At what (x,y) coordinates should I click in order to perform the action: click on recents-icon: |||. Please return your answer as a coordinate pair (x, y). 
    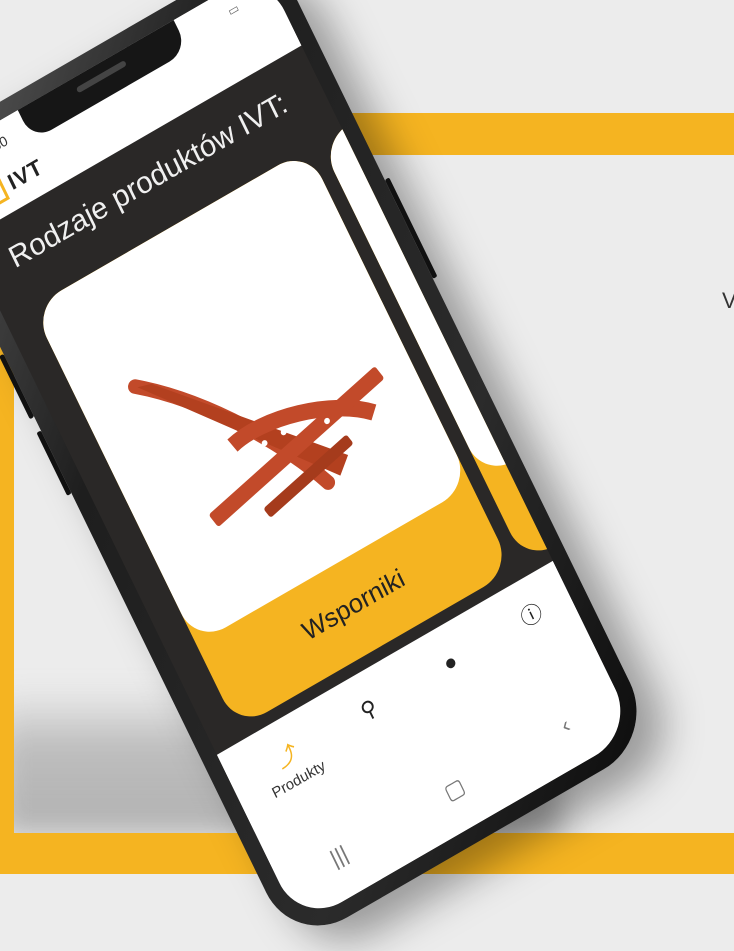
    Looking at the image, I should click on (339, 856).